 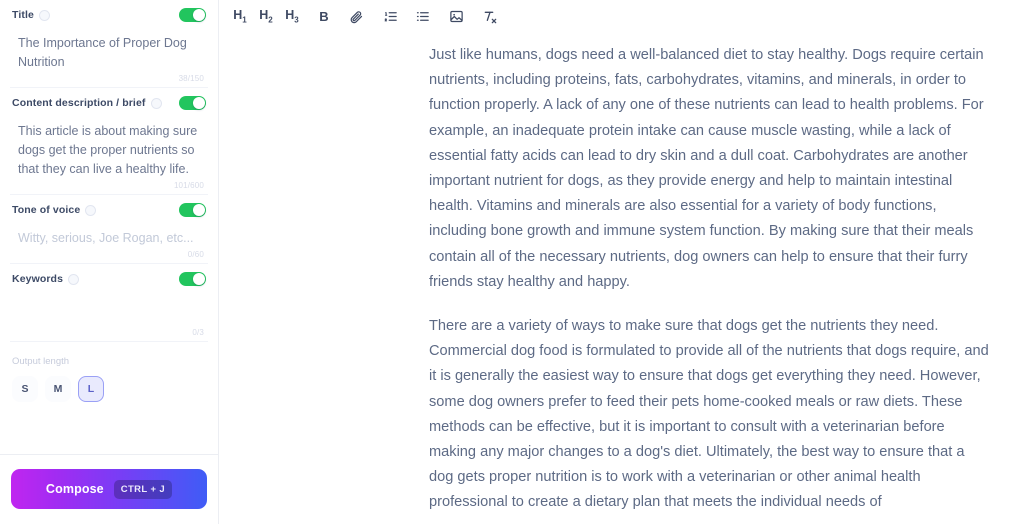 I want to click on output-length-l: L, so click(x=91, y=389).